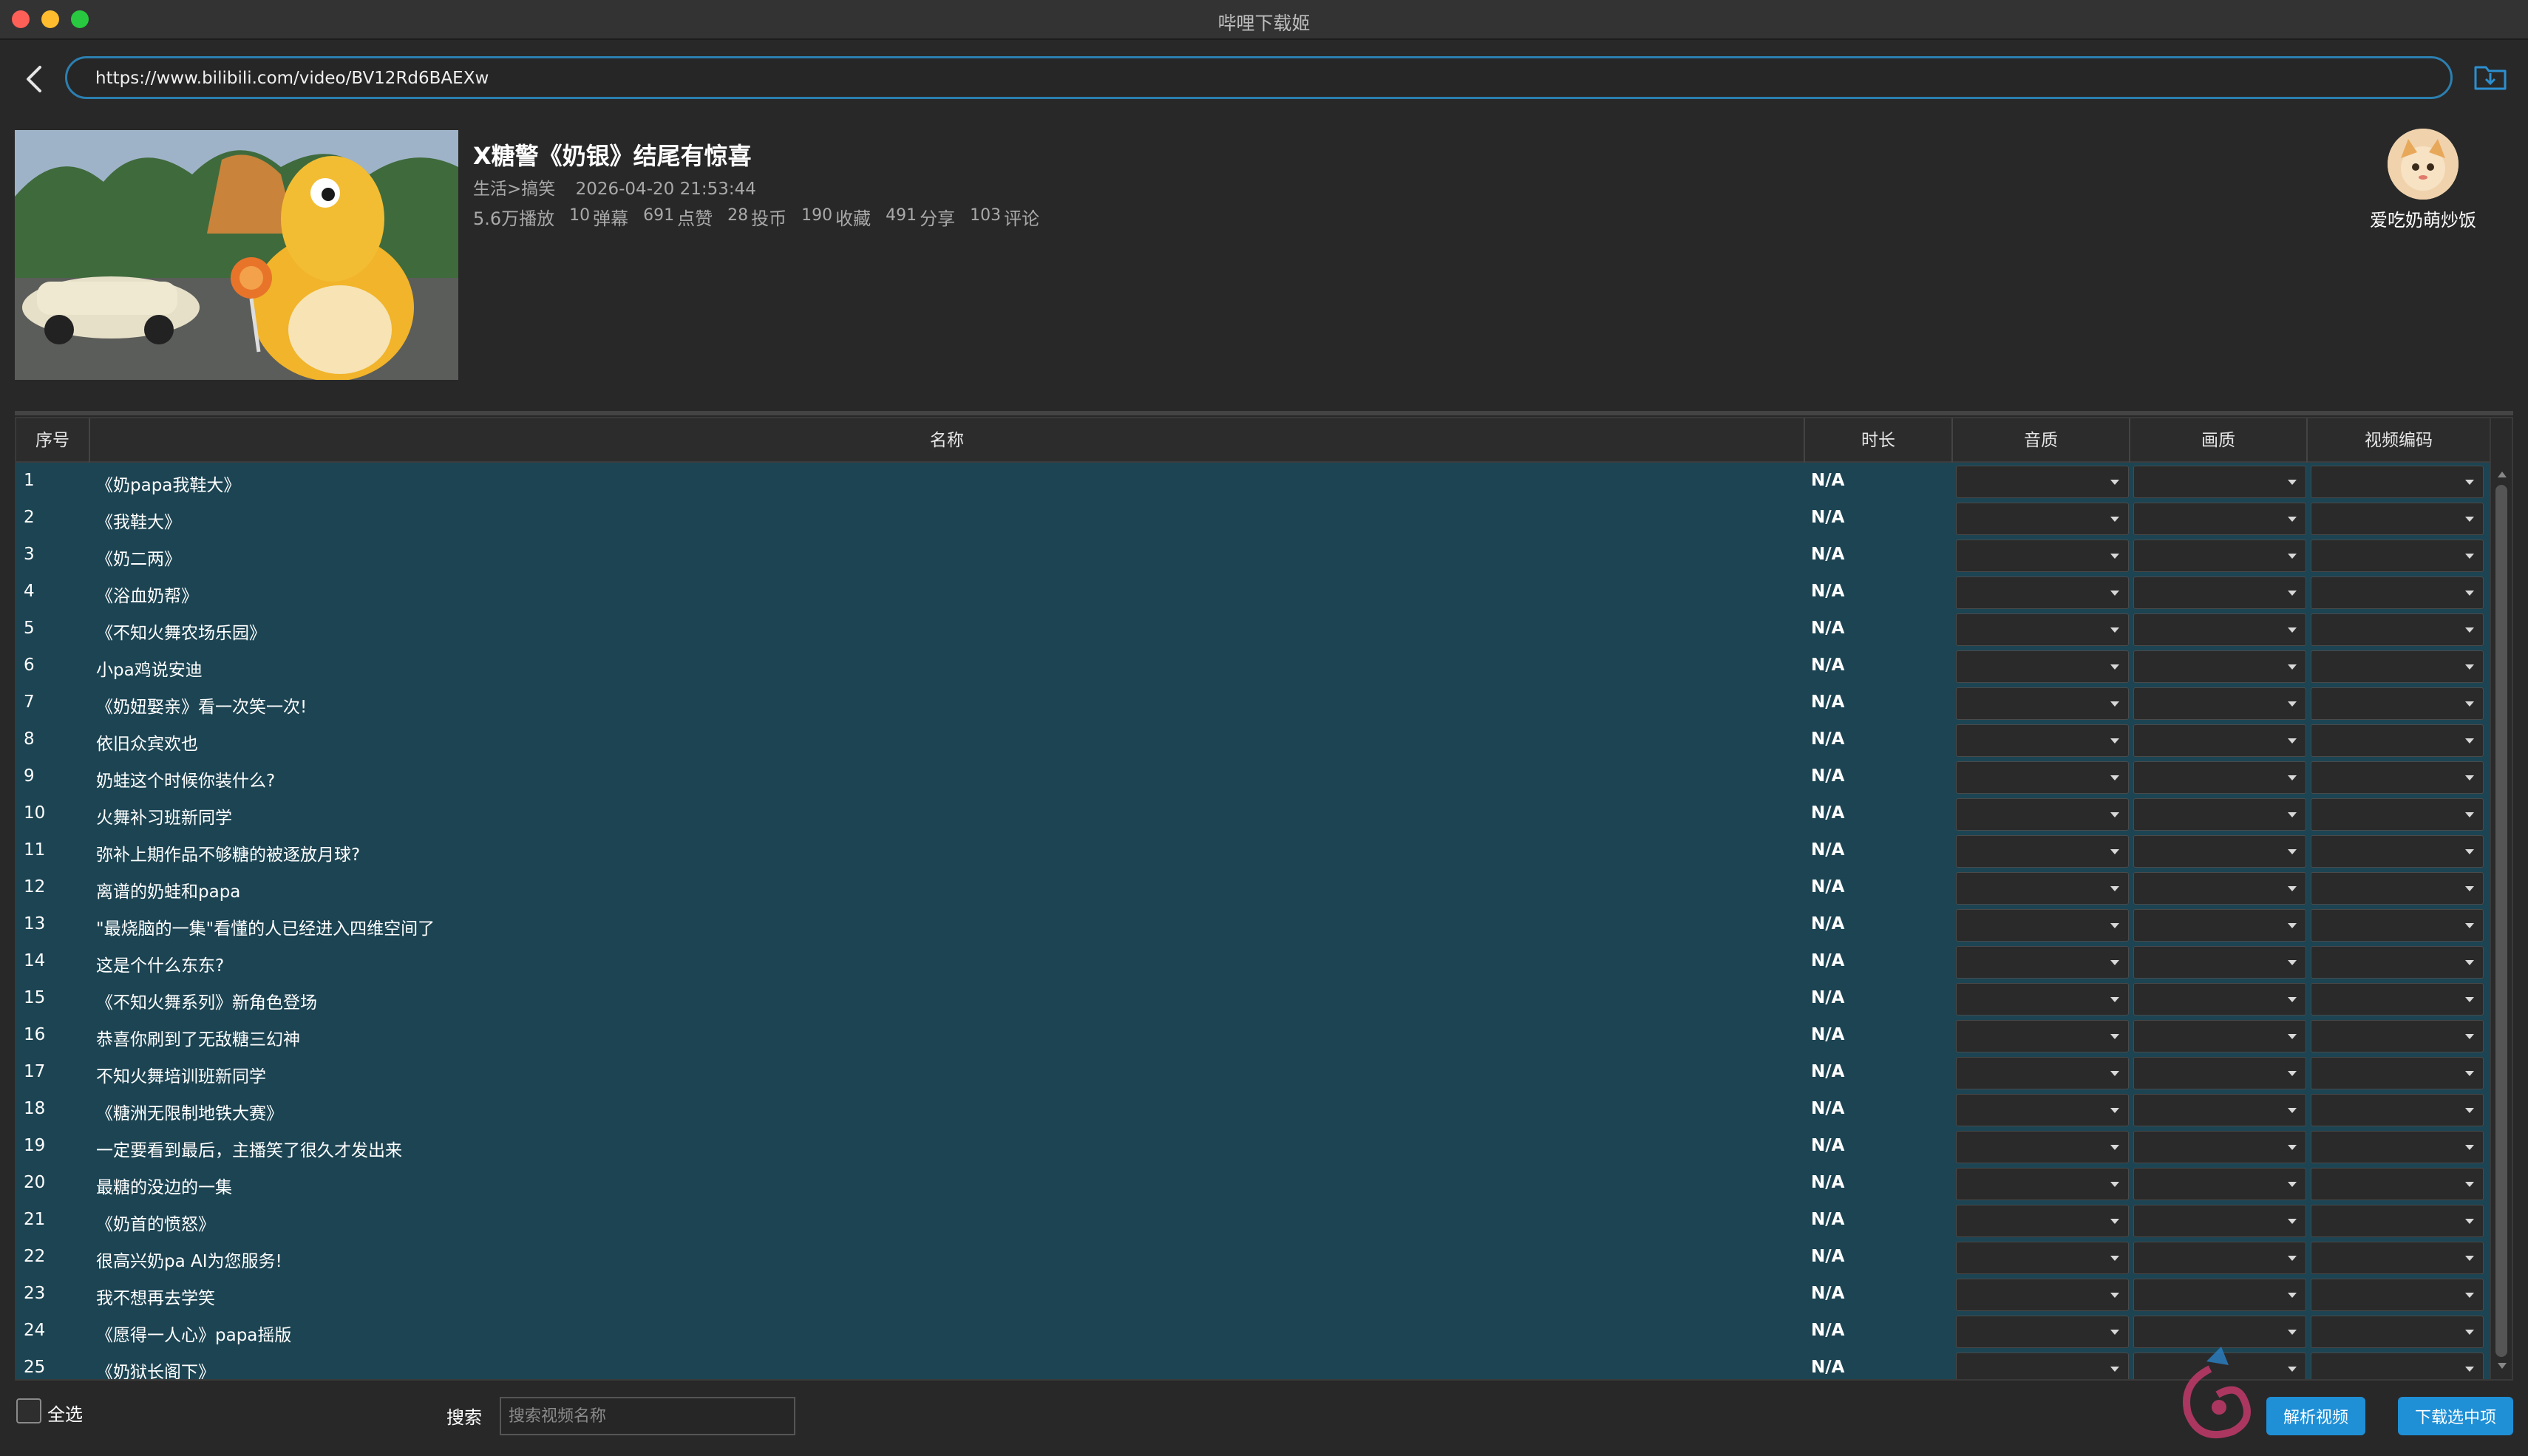 This screenshot has width=2528, height=1456. What do you see at coordinates (29, 1410) in the screenshot?
I see `select-all-checkbox` at bounding box center [29, 1410].